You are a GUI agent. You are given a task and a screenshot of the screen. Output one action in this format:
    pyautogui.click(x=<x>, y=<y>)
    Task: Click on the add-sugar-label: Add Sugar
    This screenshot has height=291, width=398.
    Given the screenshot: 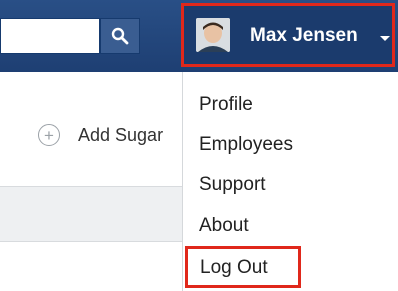 What is the action you would take?
    pyautogui.click(x=121, y=134)
    